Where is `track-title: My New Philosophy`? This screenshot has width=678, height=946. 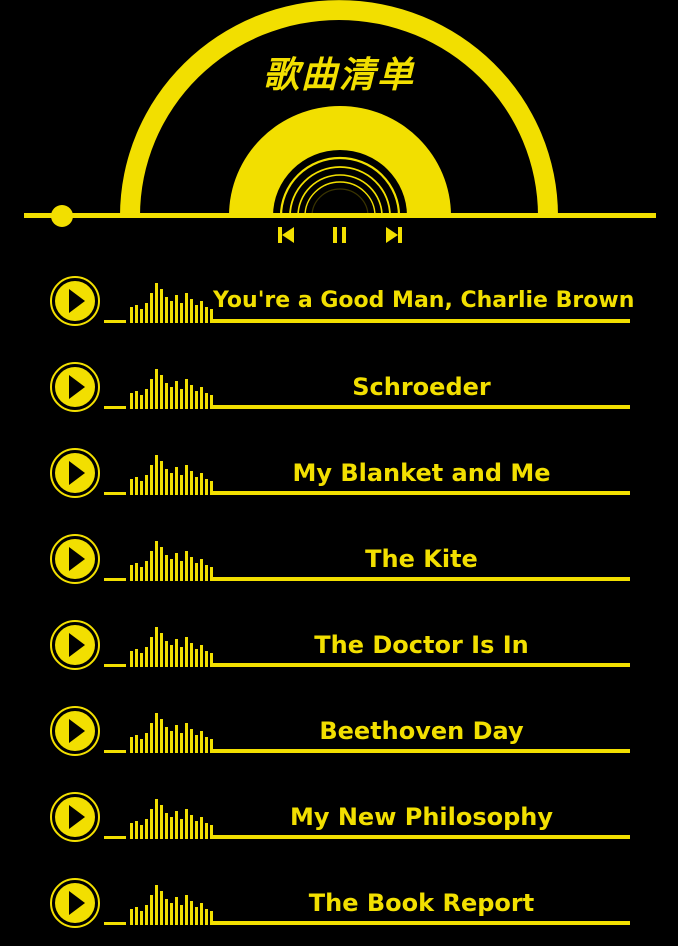 track-title: My New Philosophy is located at coordinates (421, 817).